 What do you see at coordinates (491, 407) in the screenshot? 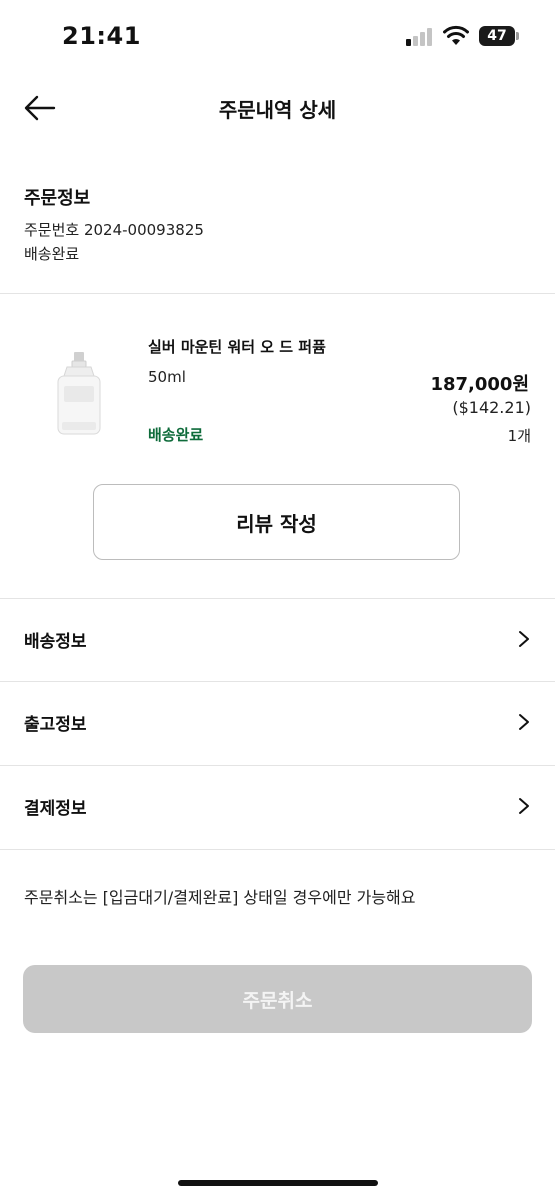
I see `product-price-usd: ($142.21)` at bounding box center [491, 407].